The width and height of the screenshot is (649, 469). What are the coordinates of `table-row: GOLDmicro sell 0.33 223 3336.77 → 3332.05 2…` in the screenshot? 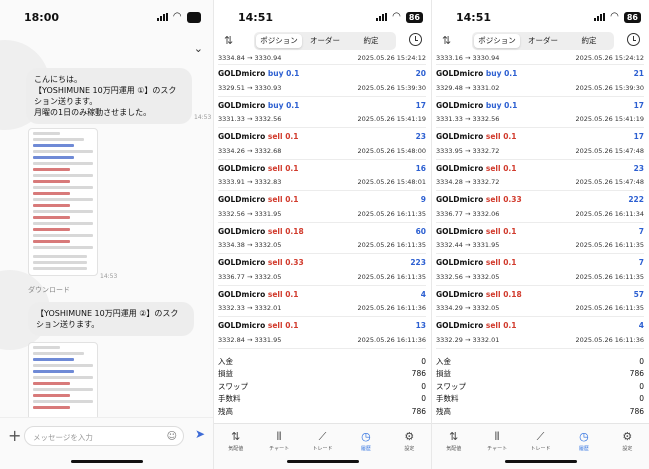 It's located at (322, 270).